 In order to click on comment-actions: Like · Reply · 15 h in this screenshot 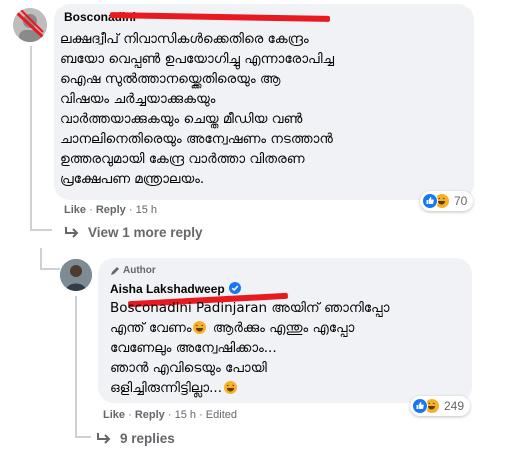, I will do `click(110, 210)`.